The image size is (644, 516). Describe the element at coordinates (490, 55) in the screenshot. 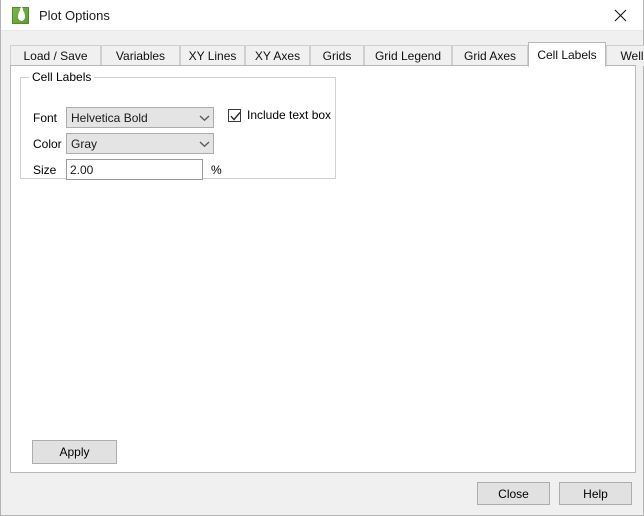

I see `tab-grid-axes: Grid Axes` at that location.